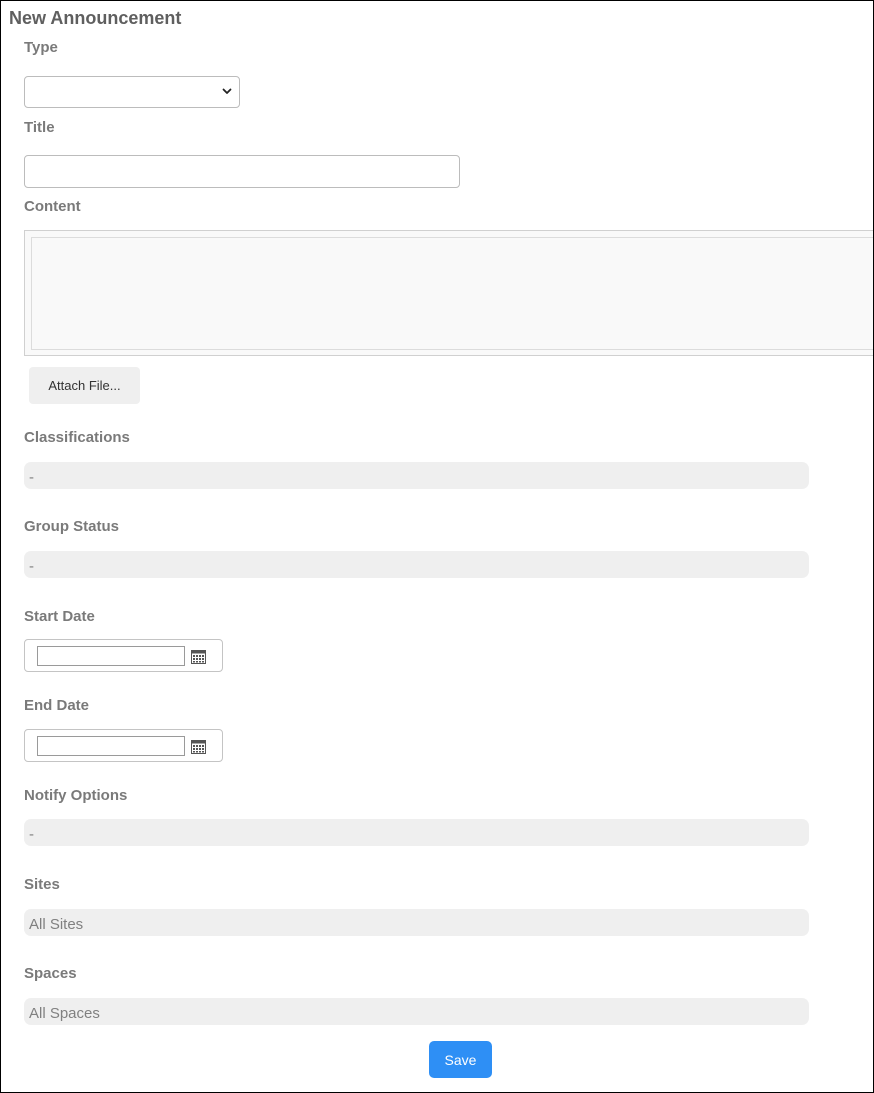 The image size is (874, 1093). What do you see at coordinates (242, 171) in the screenshot?
I see `title-input` at bounding box center [242, 171].